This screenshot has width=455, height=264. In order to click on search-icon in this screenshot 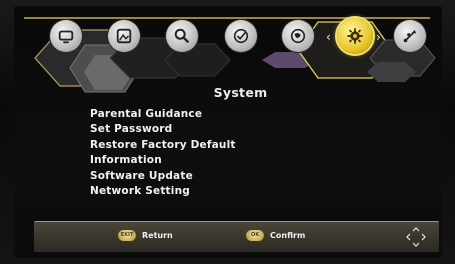, I will do `click(182, 36)`.